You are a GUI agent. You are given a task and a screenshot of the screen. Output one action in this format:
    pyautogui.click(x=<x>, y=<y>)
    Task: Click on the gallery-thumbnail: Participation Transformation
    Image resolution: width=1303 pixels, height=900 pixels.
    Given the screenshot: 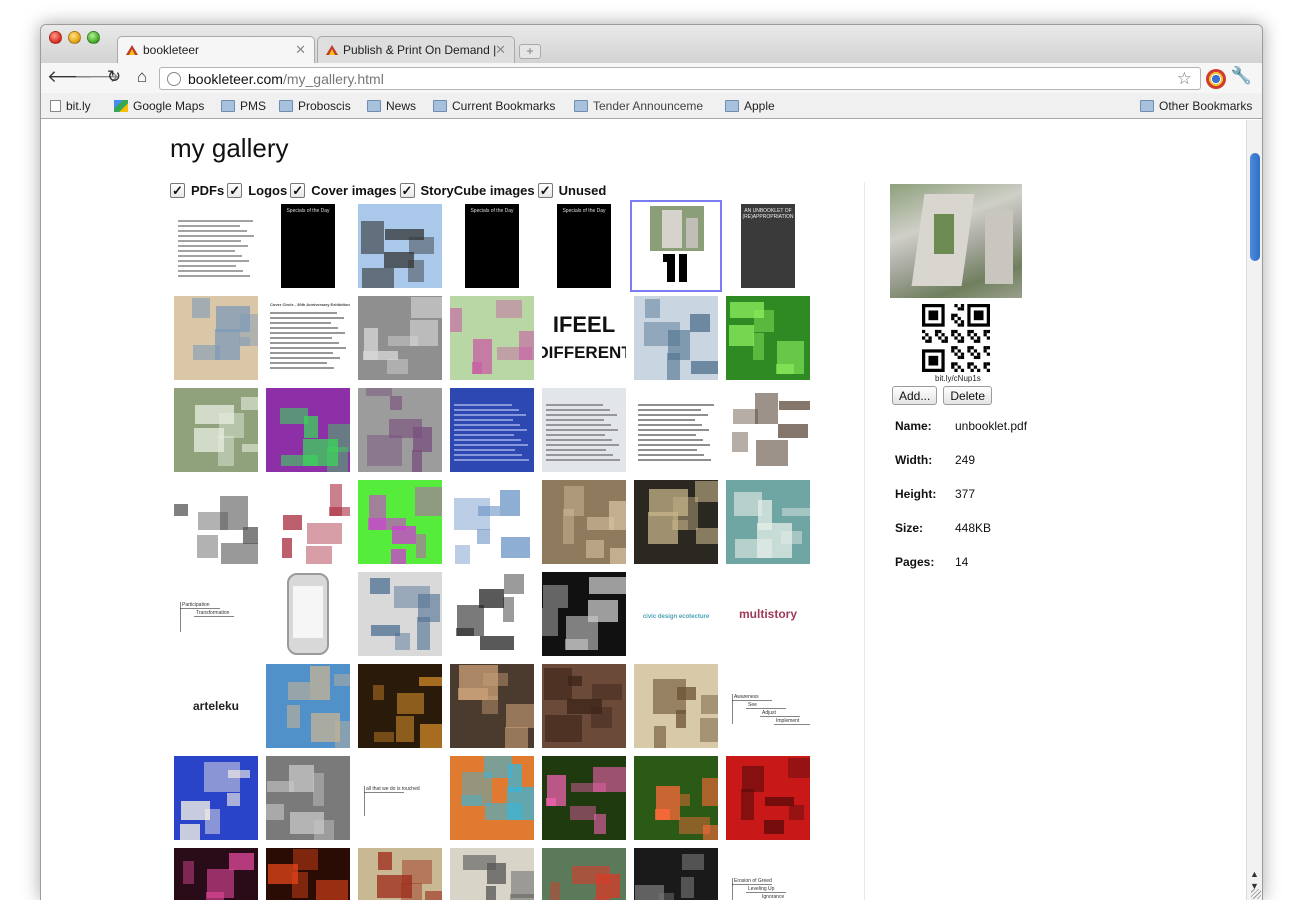 What is the action you would take?
    pyautogui.click(x=216, y=614)
    